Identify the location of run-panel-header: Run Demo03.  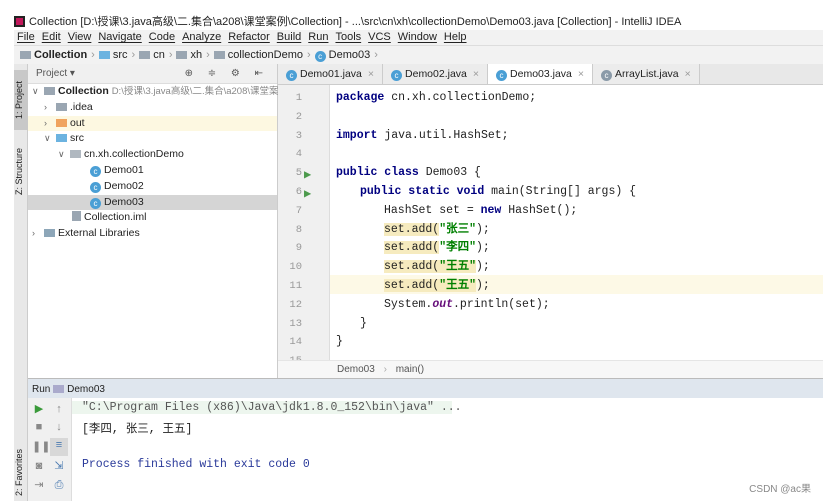
(425, 388).